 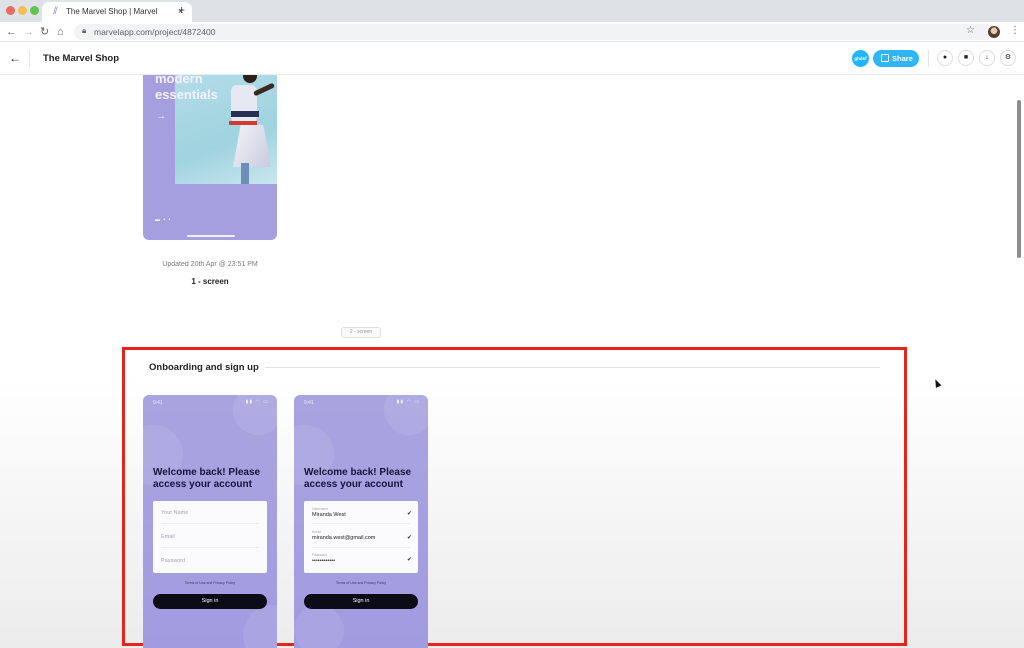 I want to click on browser-tab-bar: ⫽ The Marvel Shop | Marvel × +, so click(x=512, y=11).